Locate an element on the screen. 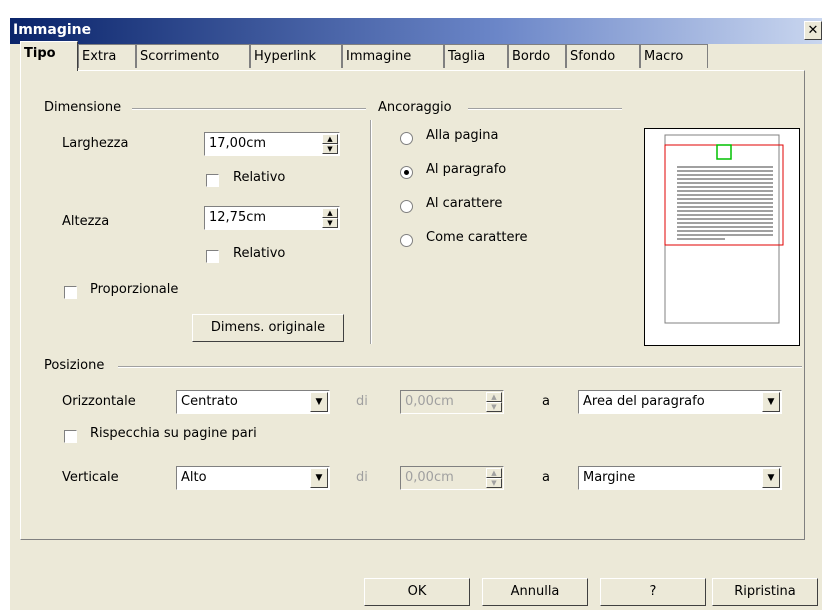 The width and height of the screenshot is (822, 610). vertical-di-label: di is located at coordinates (362, 477).